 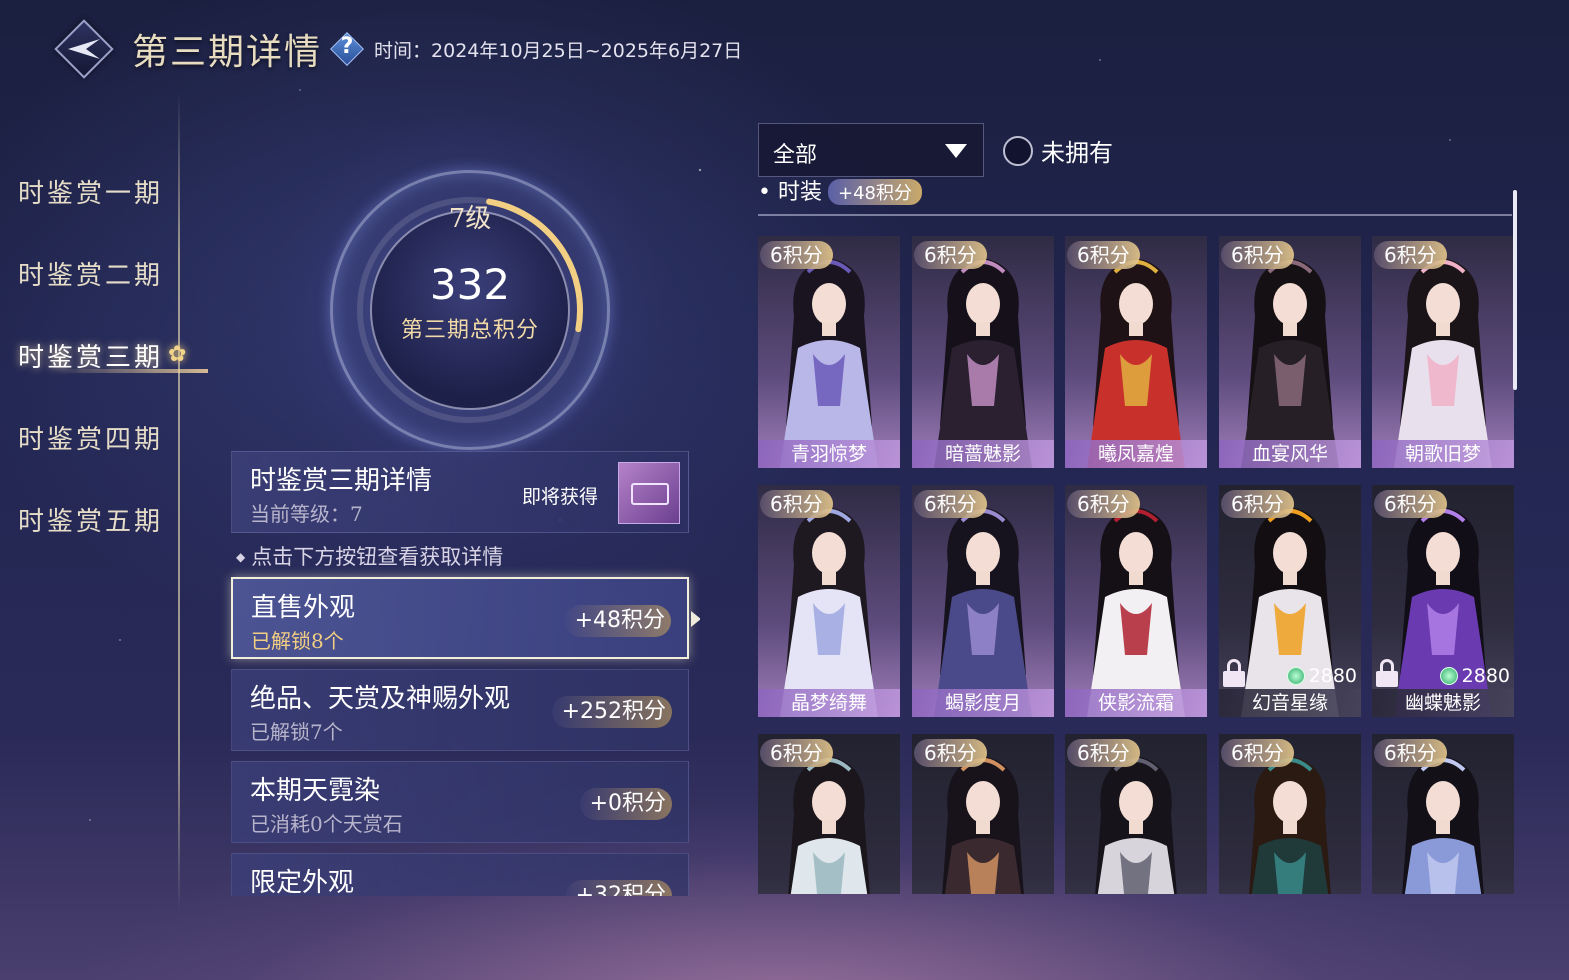 I want to click on current-level: 当前等级：7, so click(x=306, y=514).